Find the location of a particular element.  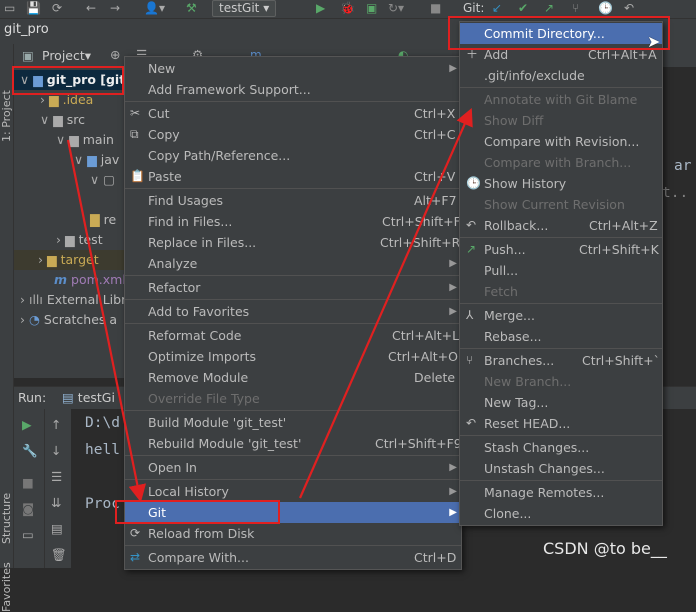

favorites-tool-tab: Favorites is located at coordinates (6, 587).